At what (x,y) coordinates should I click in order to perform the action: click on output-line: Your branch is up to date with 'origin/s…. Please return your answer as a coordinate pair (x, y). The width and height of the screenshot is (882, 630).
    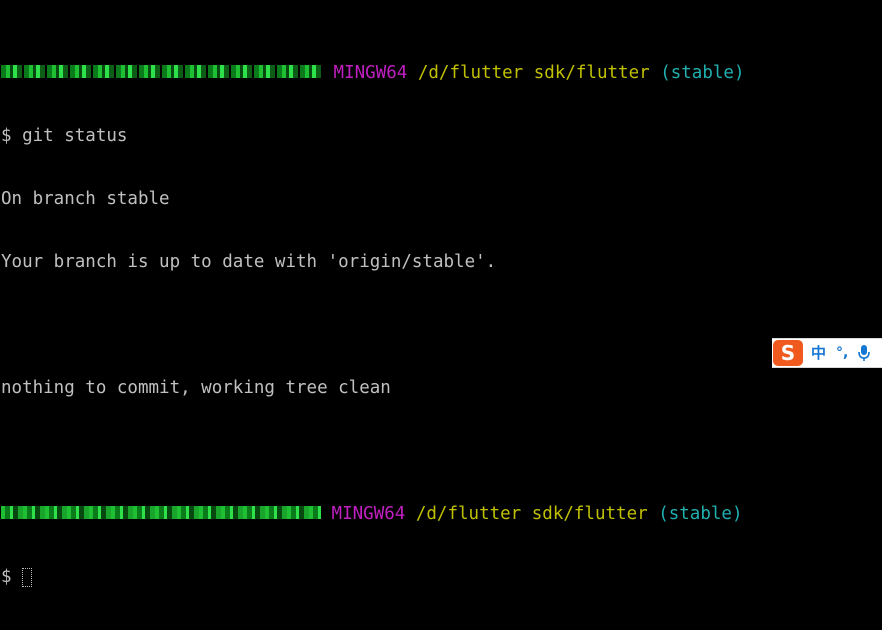
    Looking at the image, I should click on (249, 262).